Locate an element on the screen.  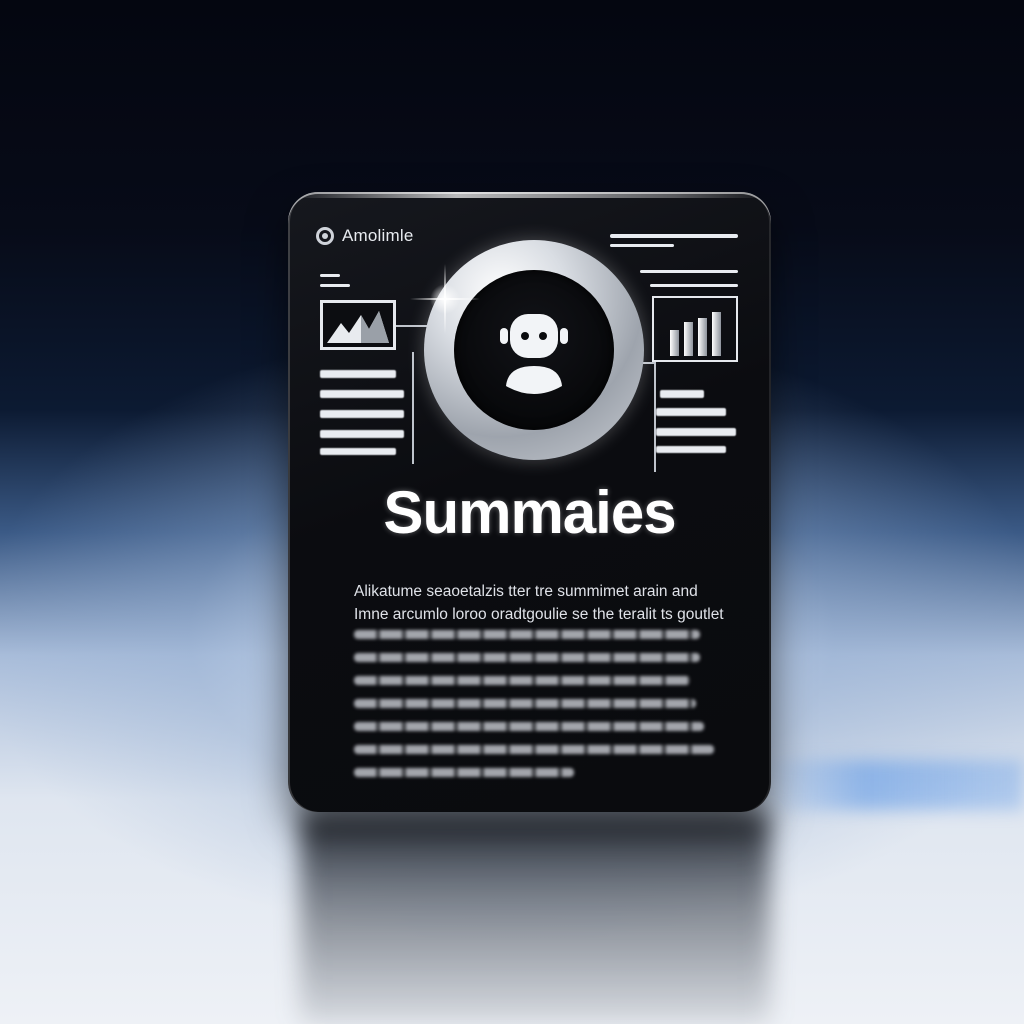
sparkle-icon is located at coordinates (445, 299).